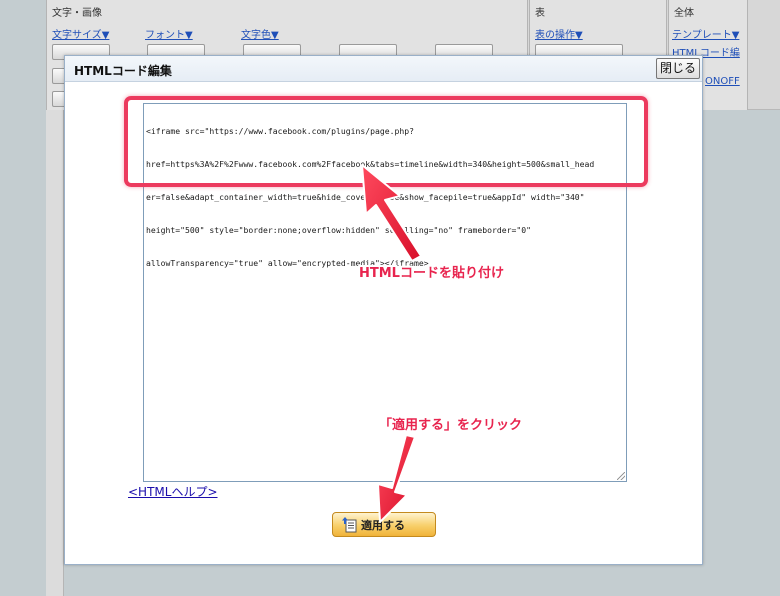 Image resolution: width=780 pixels, height=596 pixels. Describe the element at coordinates (55, 353) in the screenshot. I see `editor-left-strip` at that location.